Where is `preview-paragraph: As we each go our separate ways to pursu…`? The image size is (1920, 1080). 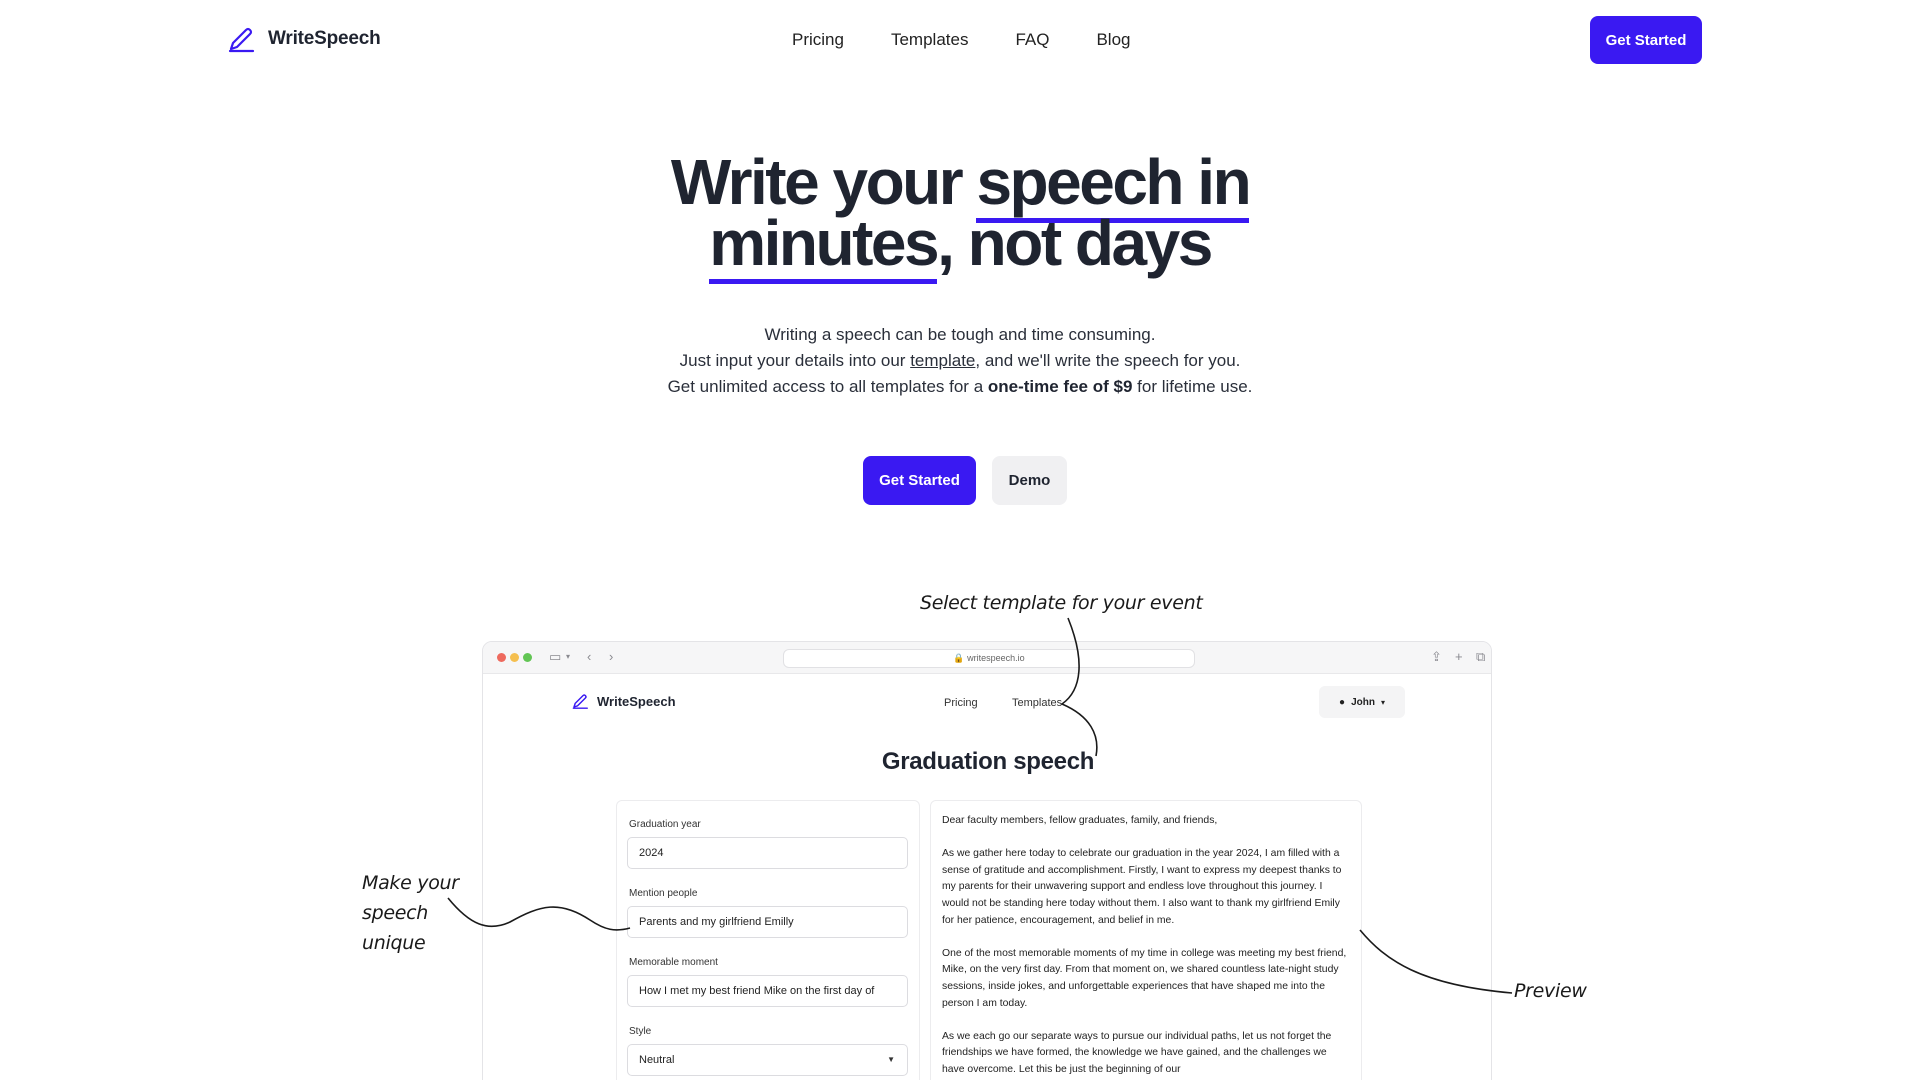 preview-paragraph: As we each go our separate ways to pursu… is located at coordinates (1137, 1052).